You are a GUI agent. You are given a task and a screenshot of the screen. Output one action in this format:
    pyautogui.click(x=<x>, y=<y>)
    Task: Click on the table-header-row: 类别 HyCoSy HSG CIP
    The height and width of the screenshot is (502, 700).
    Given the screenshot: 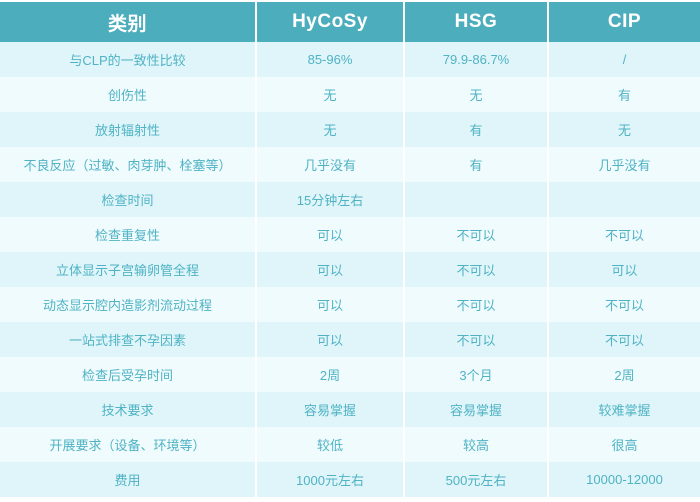 What is the action you would take?
    pyautogui.click(x=350, y=22)
    